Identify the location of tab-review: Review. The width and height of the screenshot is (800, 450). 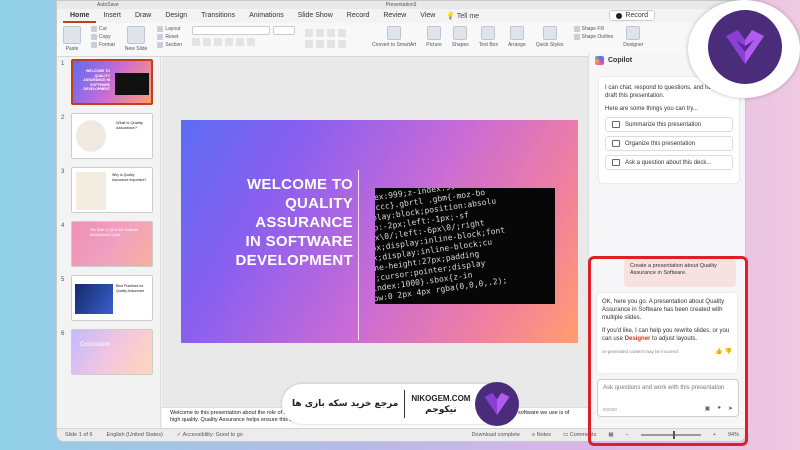
(394, 16).